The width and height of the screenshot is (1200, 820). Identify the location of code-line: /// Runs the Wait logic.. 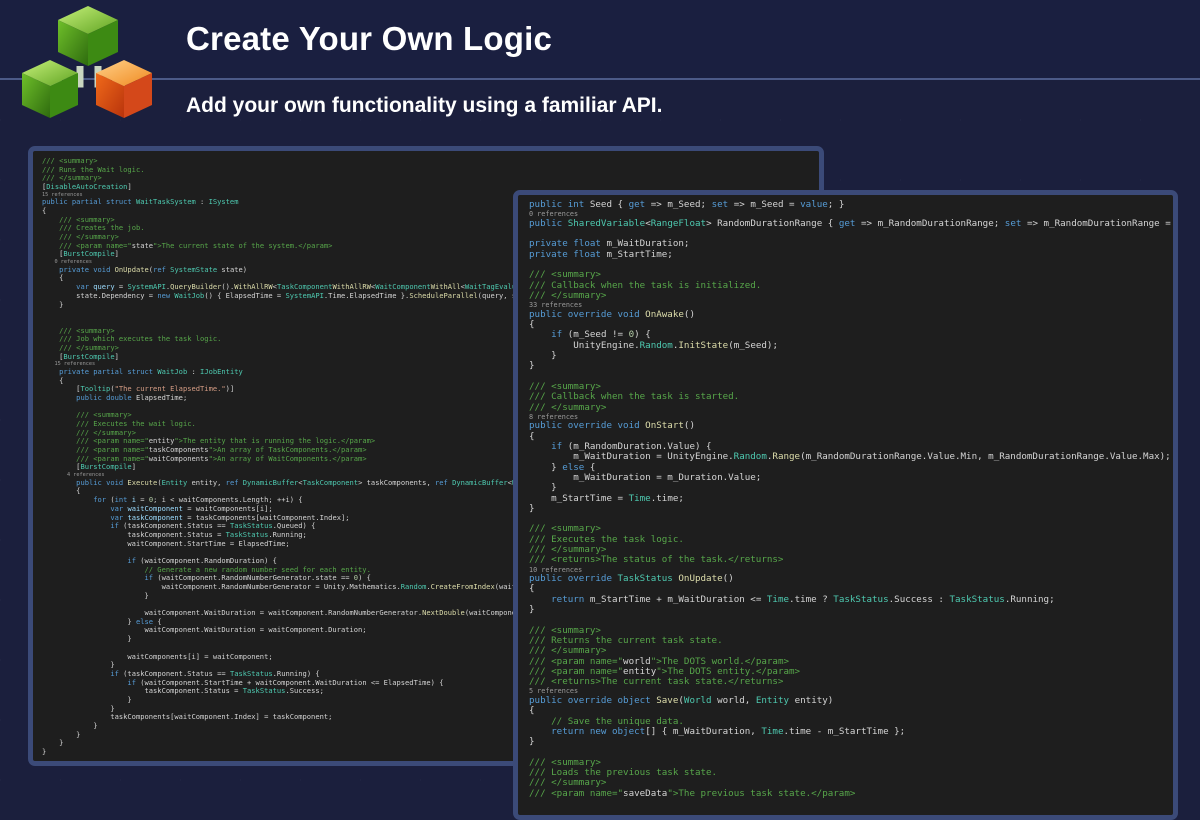
(93, 169).